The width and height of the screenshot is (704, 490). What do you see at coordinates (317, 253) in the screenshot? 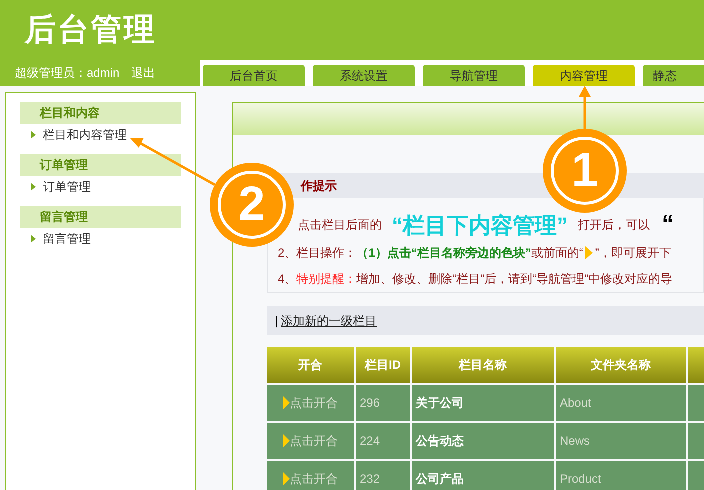
I see `tip-text: 2、栏目操作：` at bounding box center [317, 253].